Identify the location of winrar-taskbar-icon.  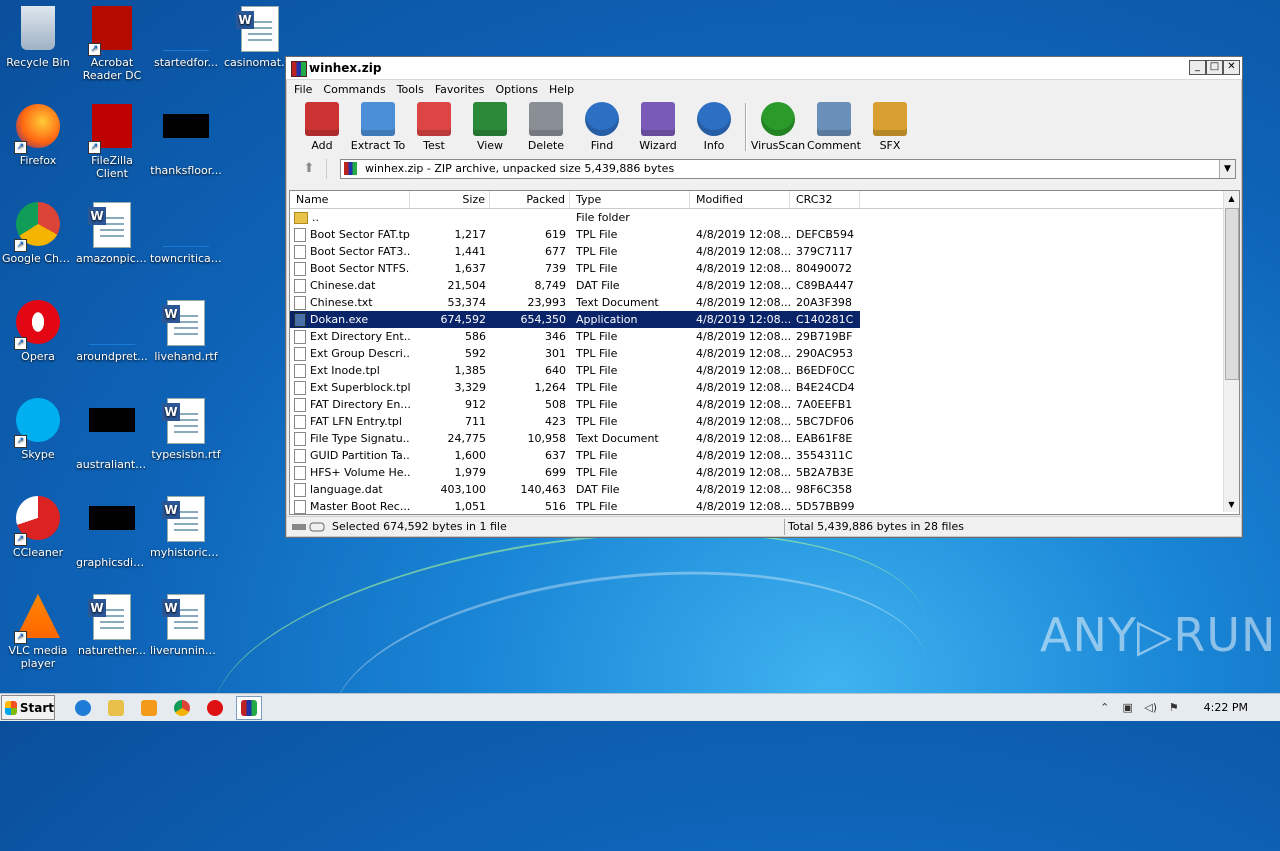
(249, 707).